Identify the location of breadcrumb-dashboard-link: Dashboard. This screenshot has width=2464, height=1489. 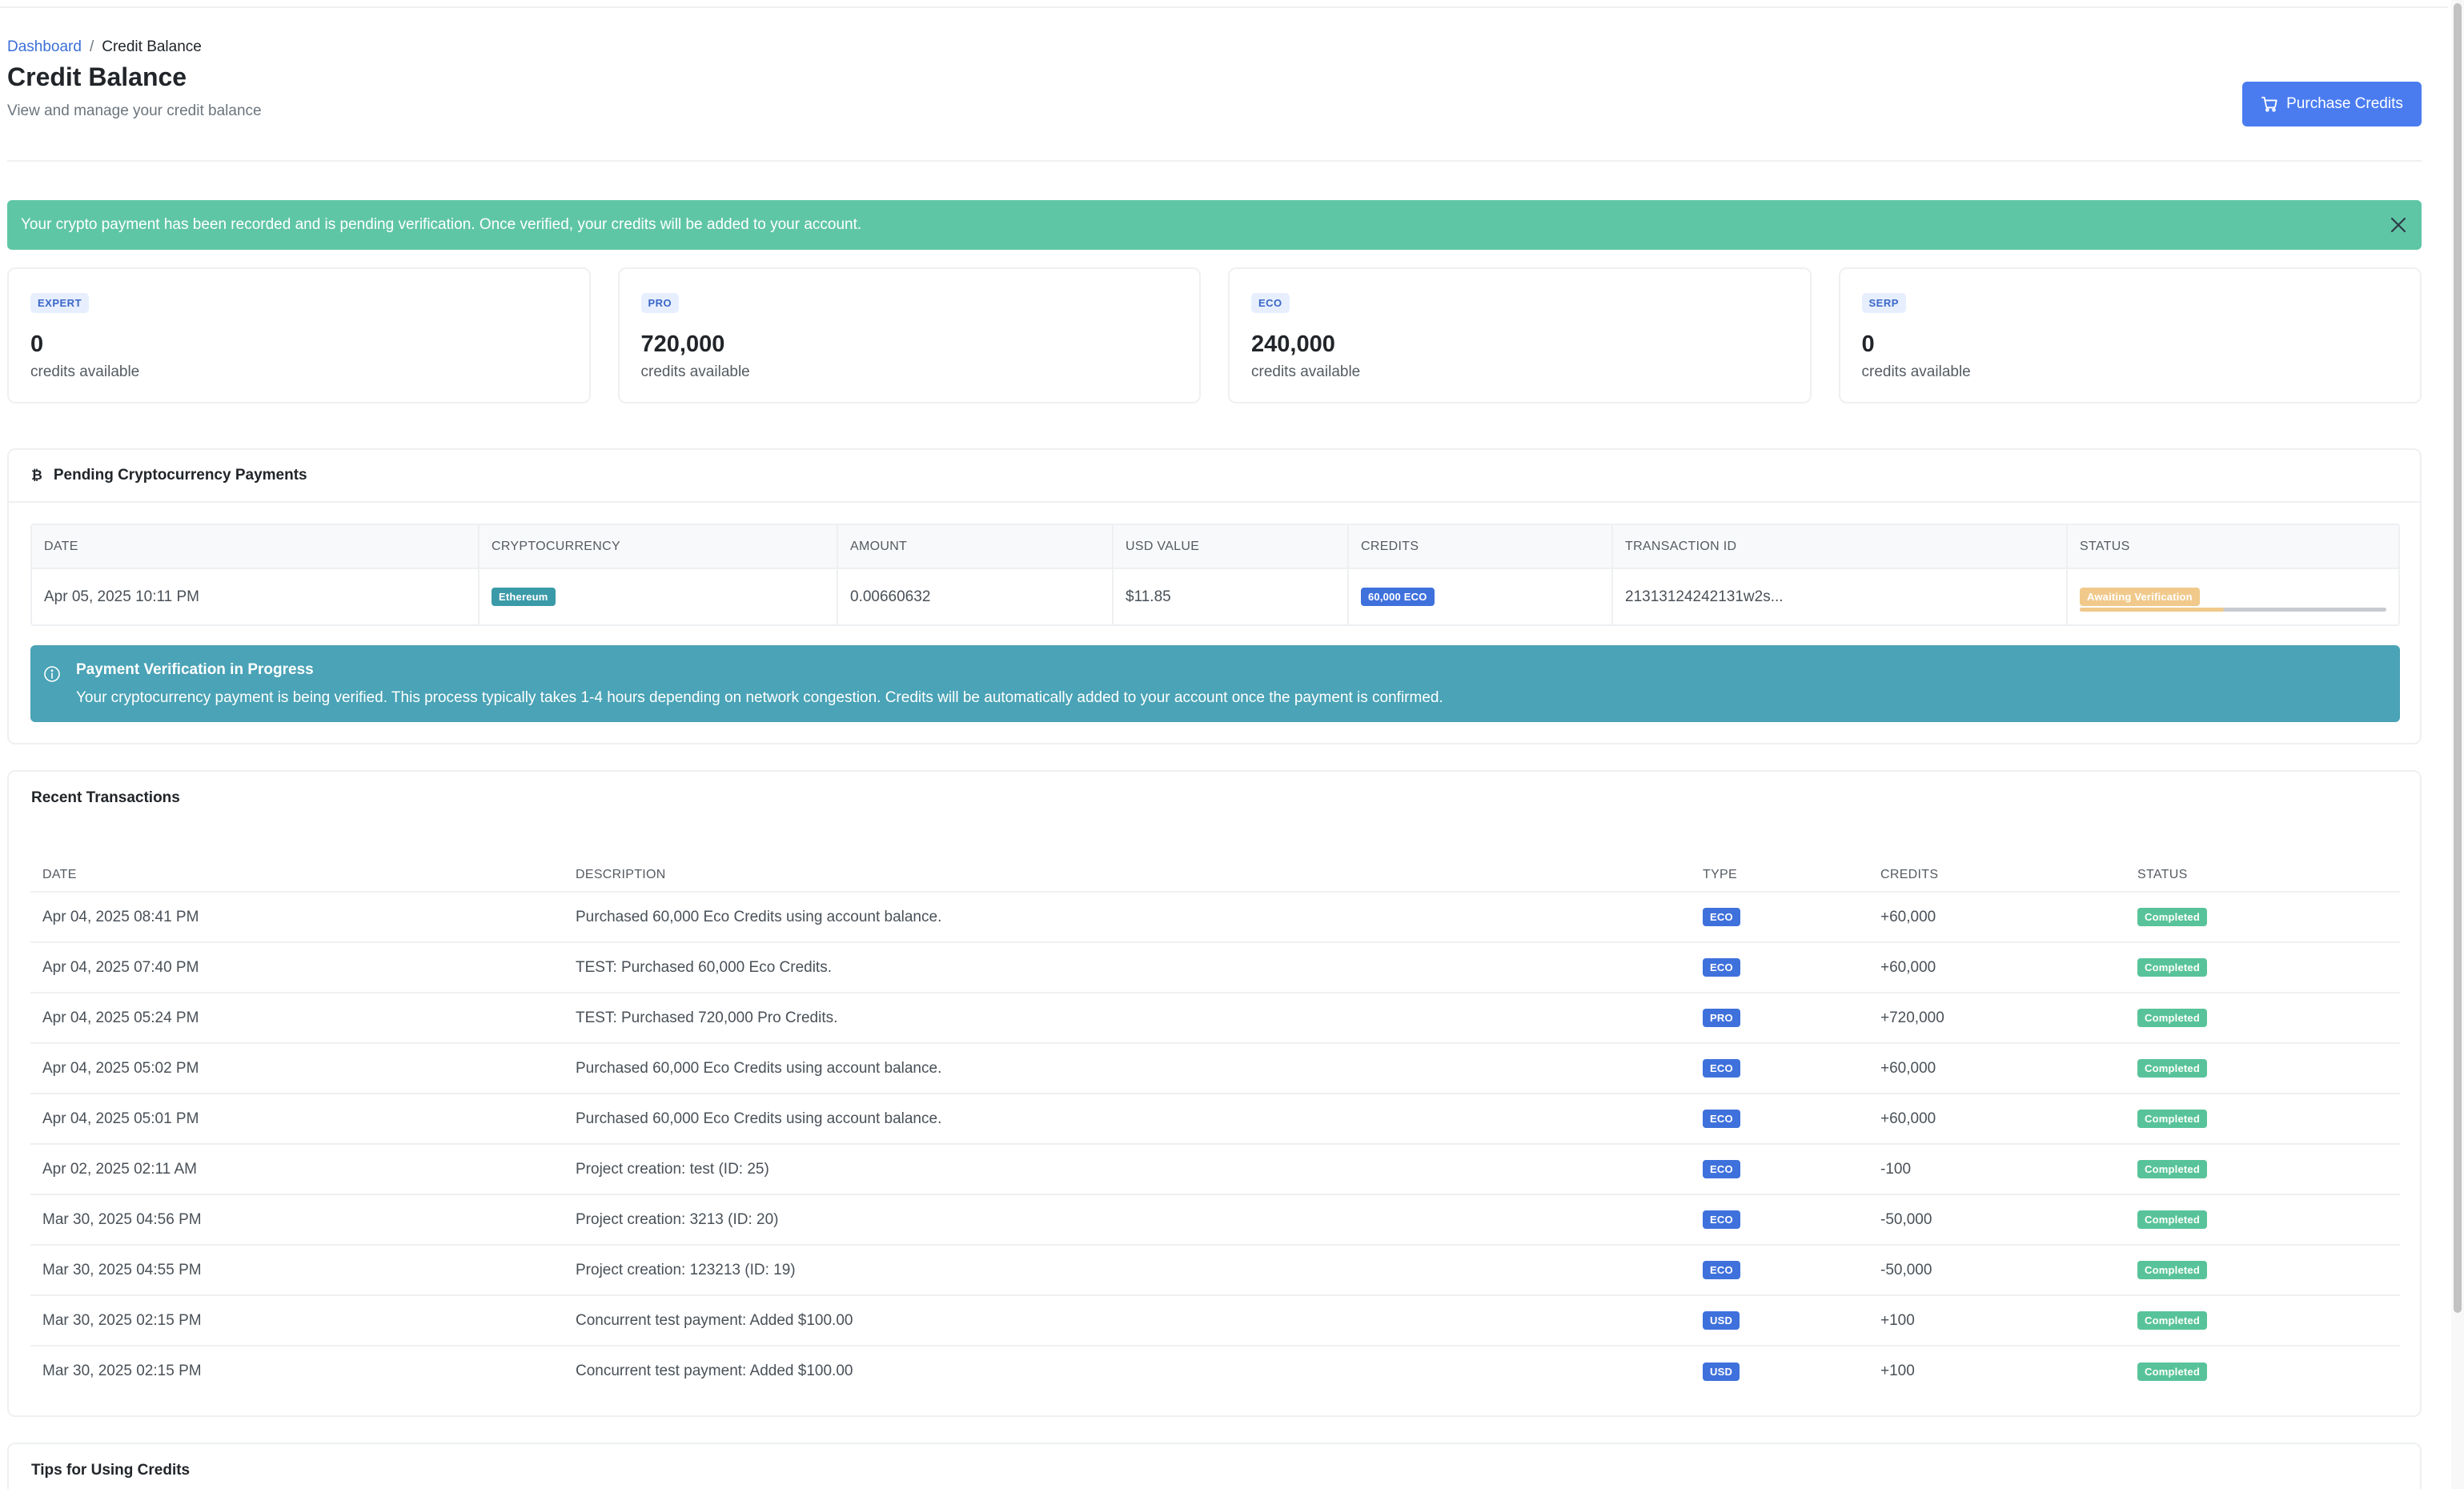
(44, 47).